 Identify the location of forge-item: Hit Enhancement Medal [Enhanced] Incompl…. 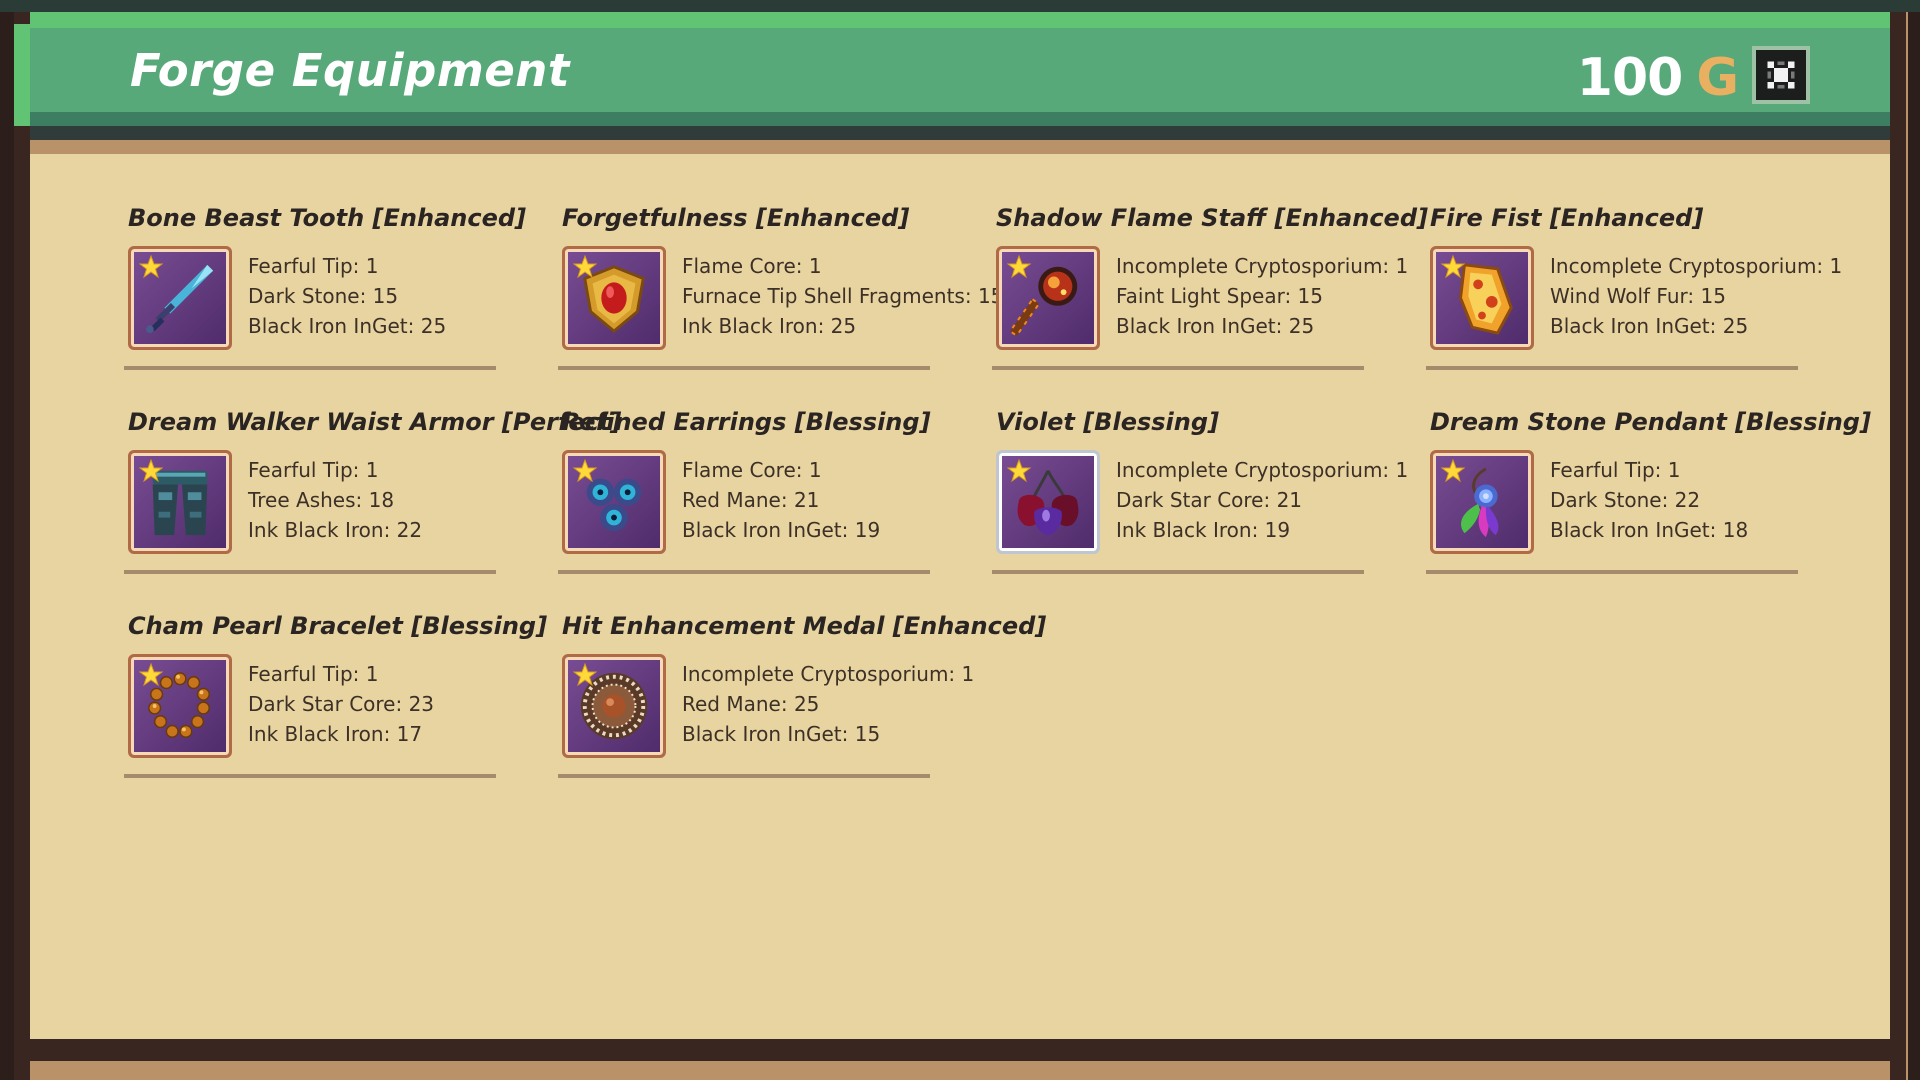
(802, 707).